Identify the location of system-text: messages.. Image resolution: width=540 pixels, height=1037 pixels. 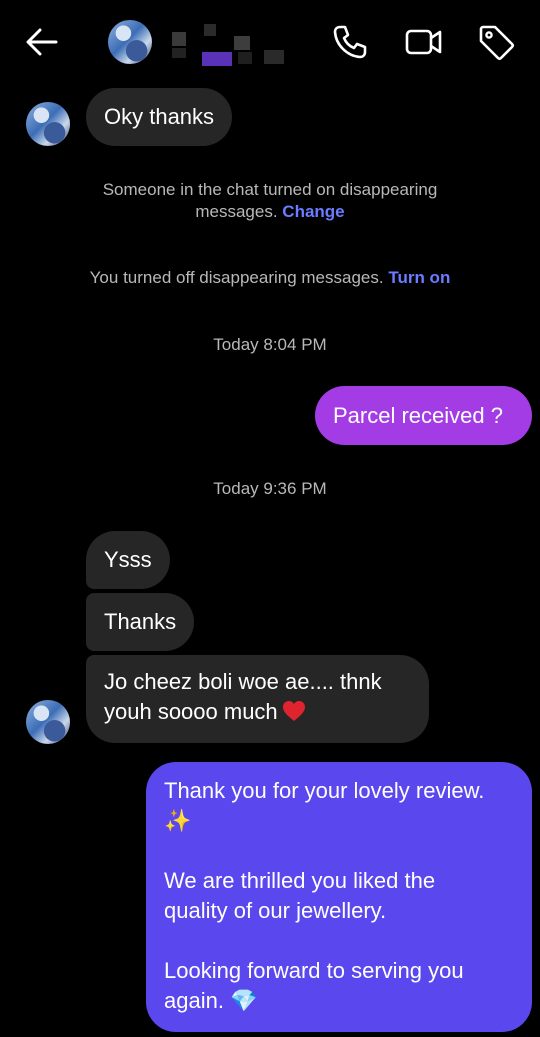
(236, 211).